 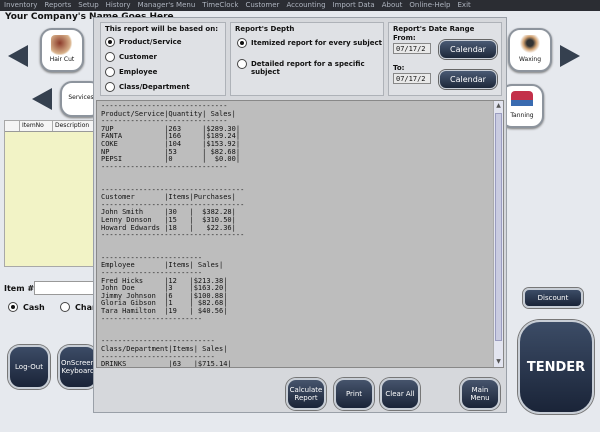 What do you see at coordinates (62, 45) in the screenshot?
I see `hair-cut-icon` at bounding box center [62, 45].